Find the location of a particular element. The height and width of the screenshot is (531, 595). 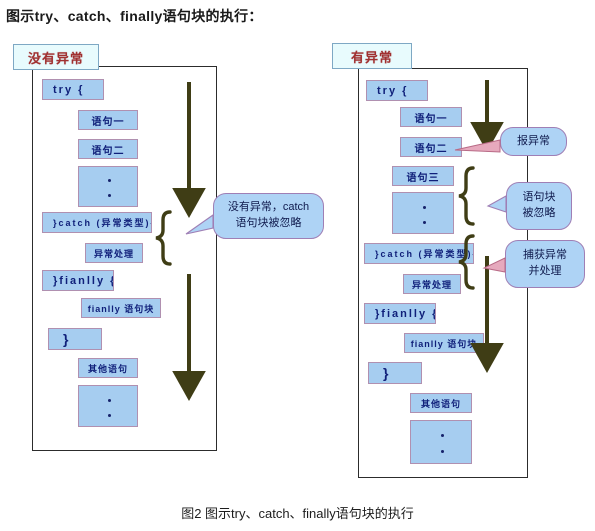

left-block-finally-open: }fianlly { is located at coordinates (78, 280).